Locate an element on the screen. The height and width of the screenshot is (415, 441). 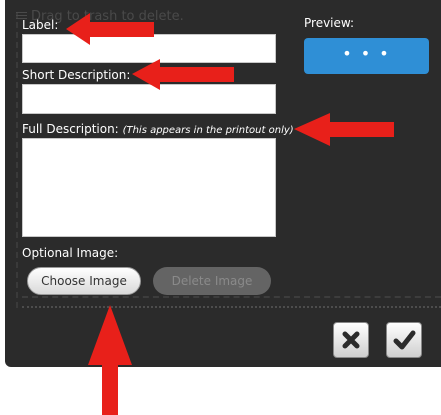
drop-zone-border-left is located at coordinates (17, 160).